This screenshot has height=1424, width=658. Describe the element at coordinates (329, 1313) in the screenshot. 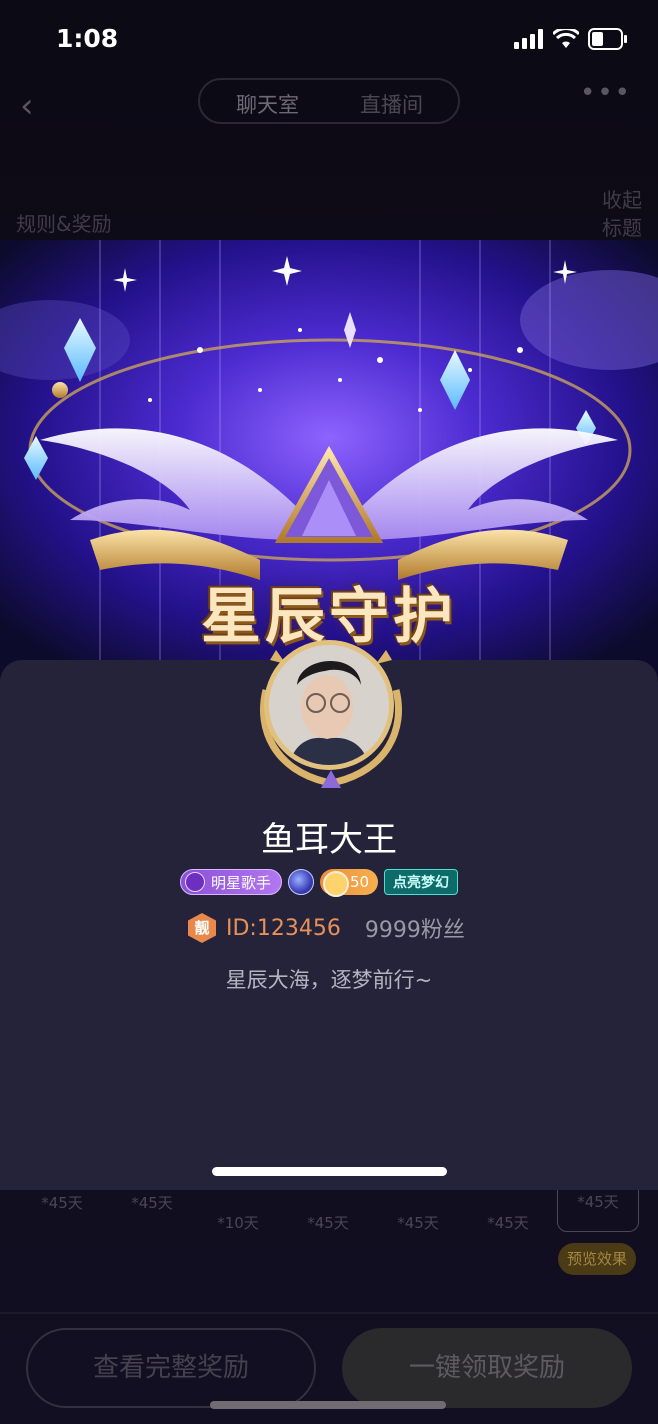

I see `divider` at that location.